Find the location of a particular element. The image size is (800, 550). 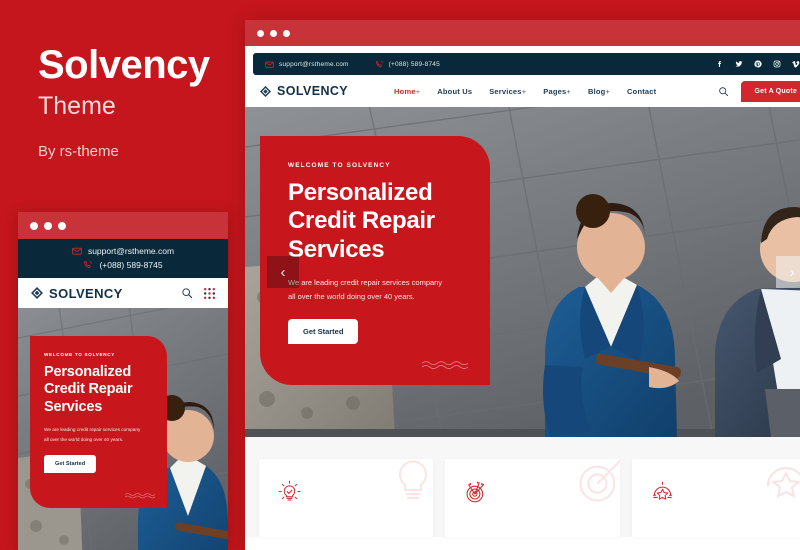

promo-author: By rs-theme is located at coordinates (78, 151).